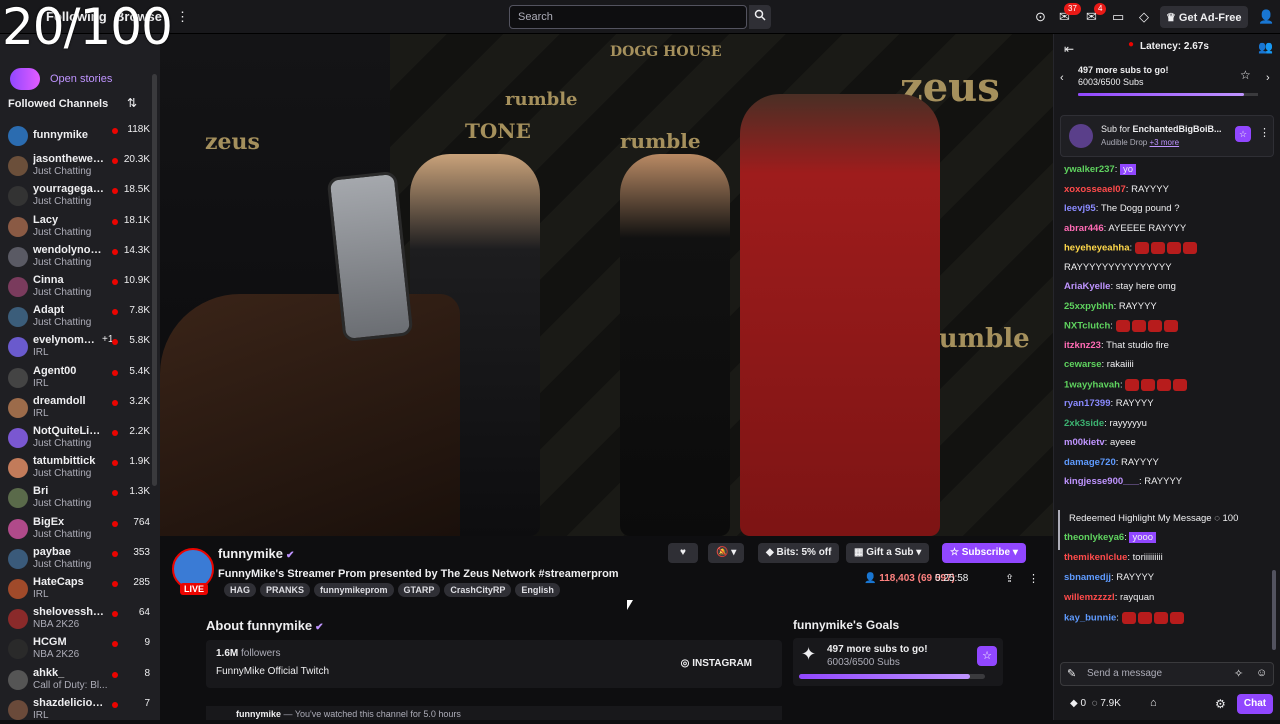 The width and height of the screenshot is (1280, 724). I want to click on sort-icon: ⇅, so click(132, 103).